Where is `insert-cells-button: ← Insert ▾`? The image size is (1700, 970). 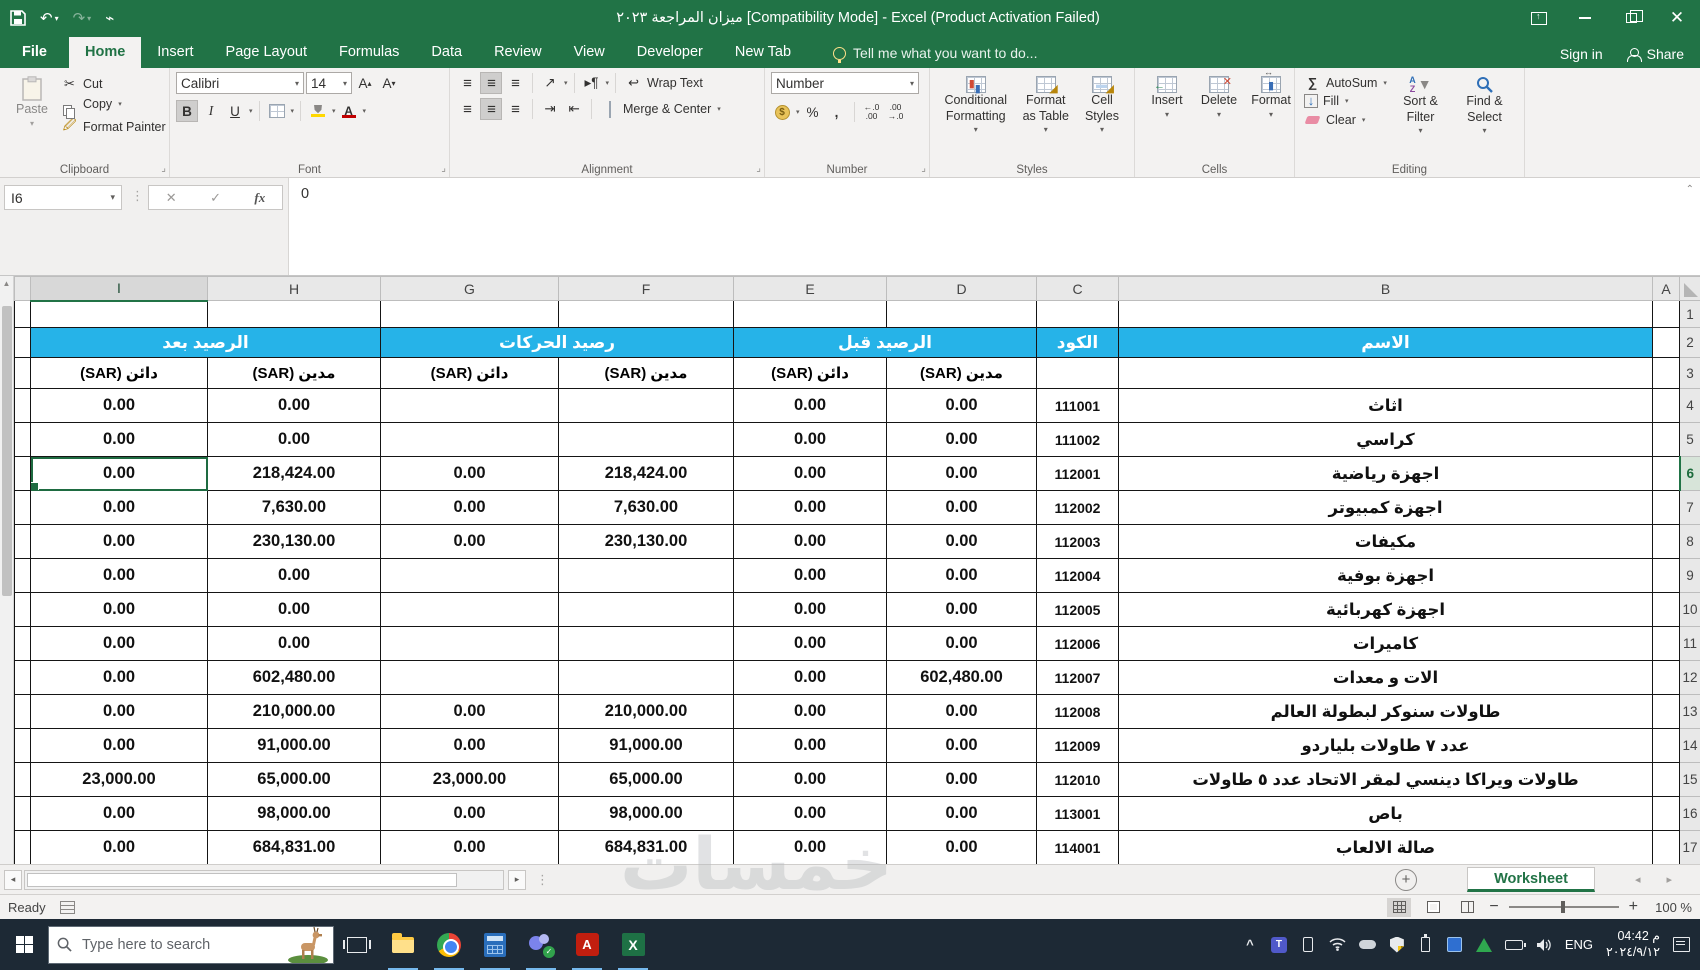
insert-cells-button: ← Insert ▾ is located at coordinates (1167, 98).